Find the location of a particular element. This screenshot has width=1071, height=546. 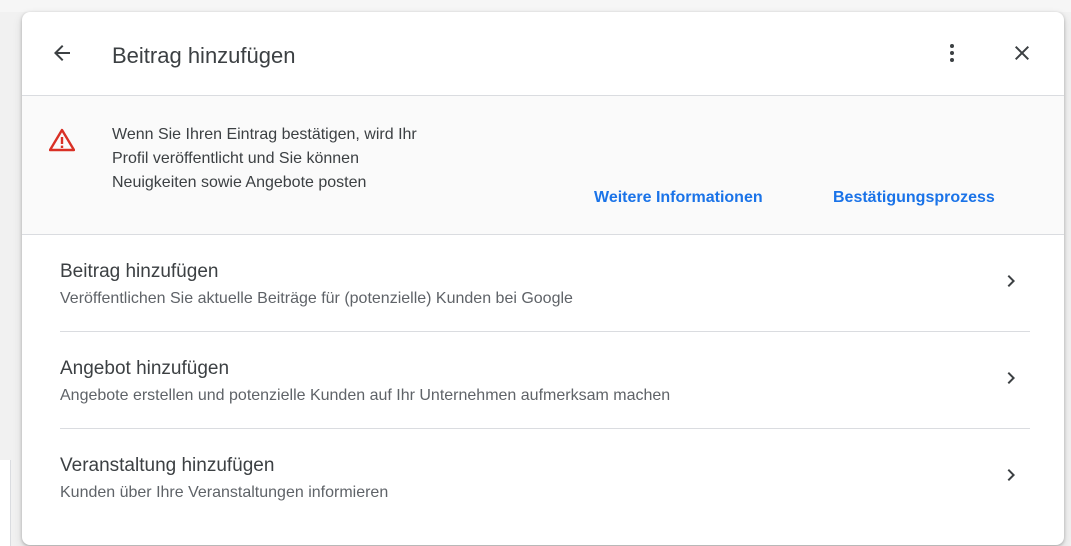

arrow-back-icon is located at coordinates (62, 53).